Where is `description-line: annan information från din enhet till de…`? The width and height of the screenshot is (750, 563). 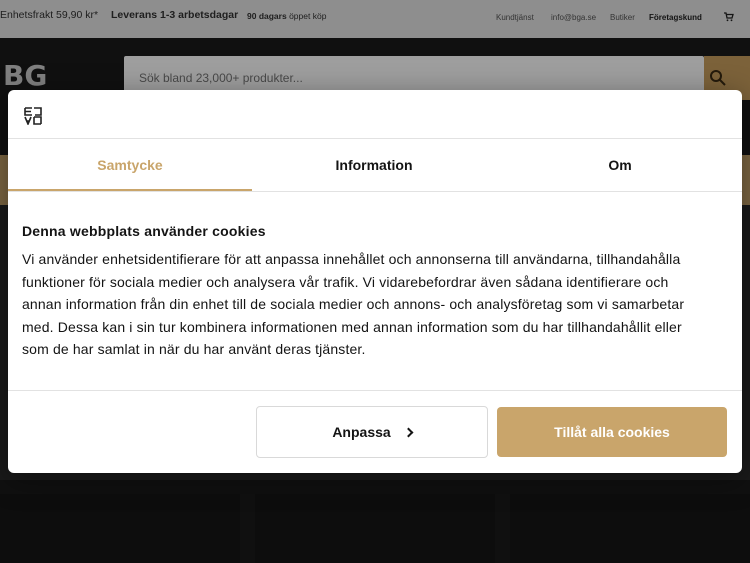
description-line: annan information från din enhet till de… is located at coordinates (353, 304).